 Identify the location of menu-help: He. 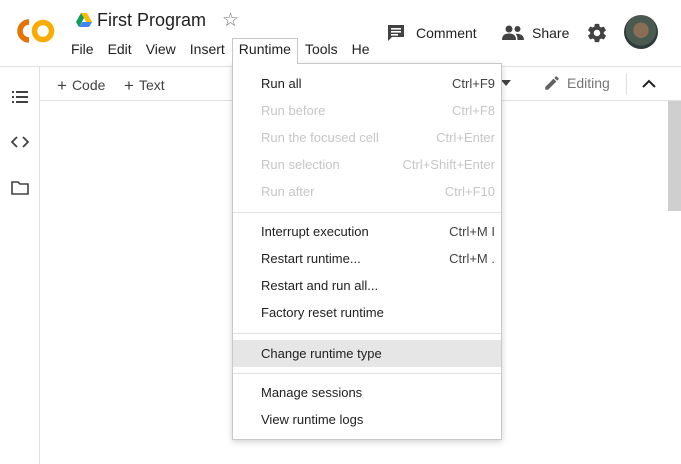
(361, 50).